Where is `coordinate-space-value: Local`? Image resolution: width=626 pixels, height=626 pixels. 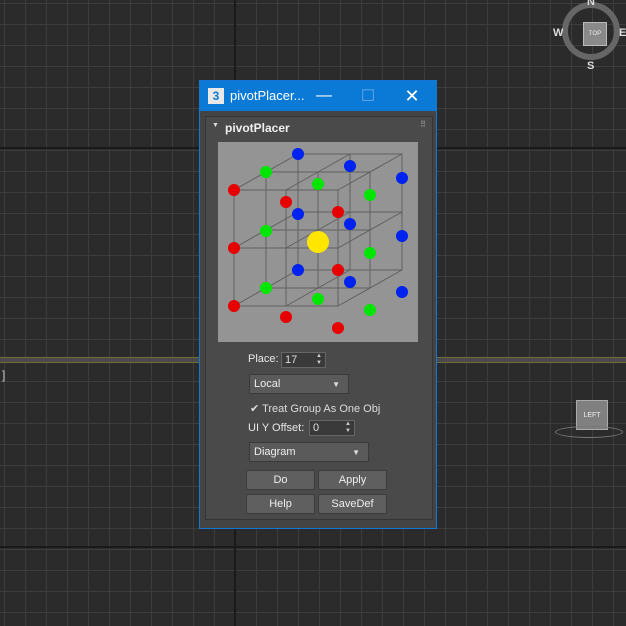
coordinate-space-value: Local is located at coordinates (267, 384).